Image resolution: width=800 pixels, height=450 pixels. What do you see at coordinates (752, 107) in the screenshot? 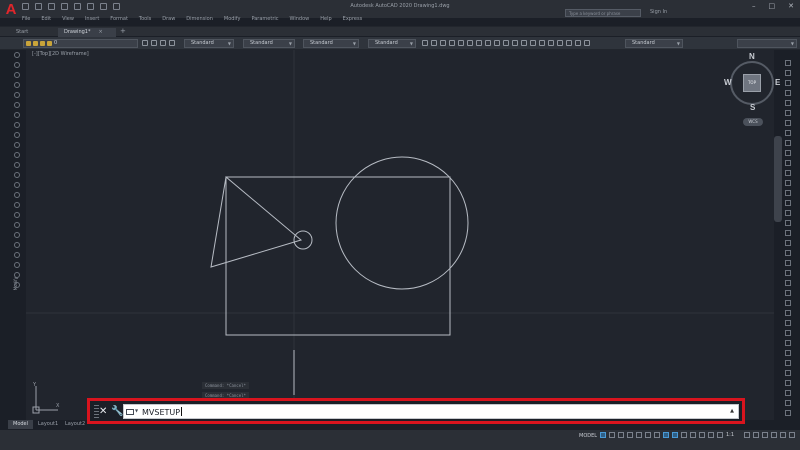
I see `compass-south: S` at bounding box center [752, 107].